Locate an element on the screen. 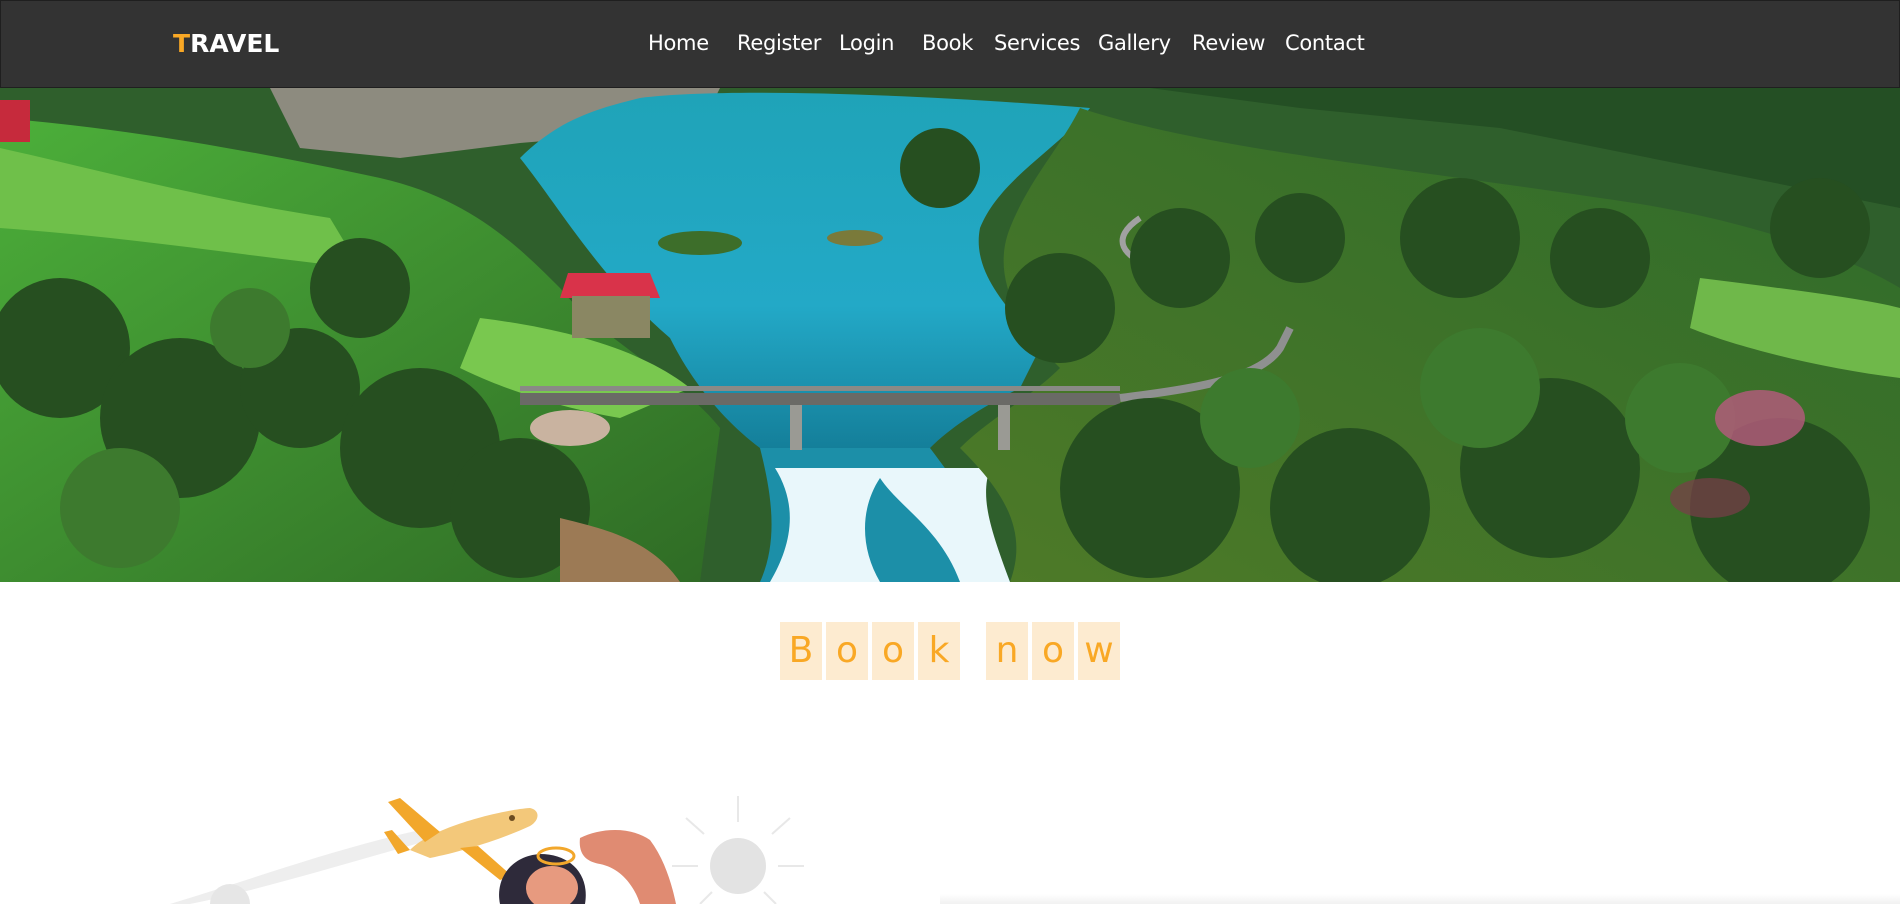  nav-login: Login is located at coordinates (866, 43).